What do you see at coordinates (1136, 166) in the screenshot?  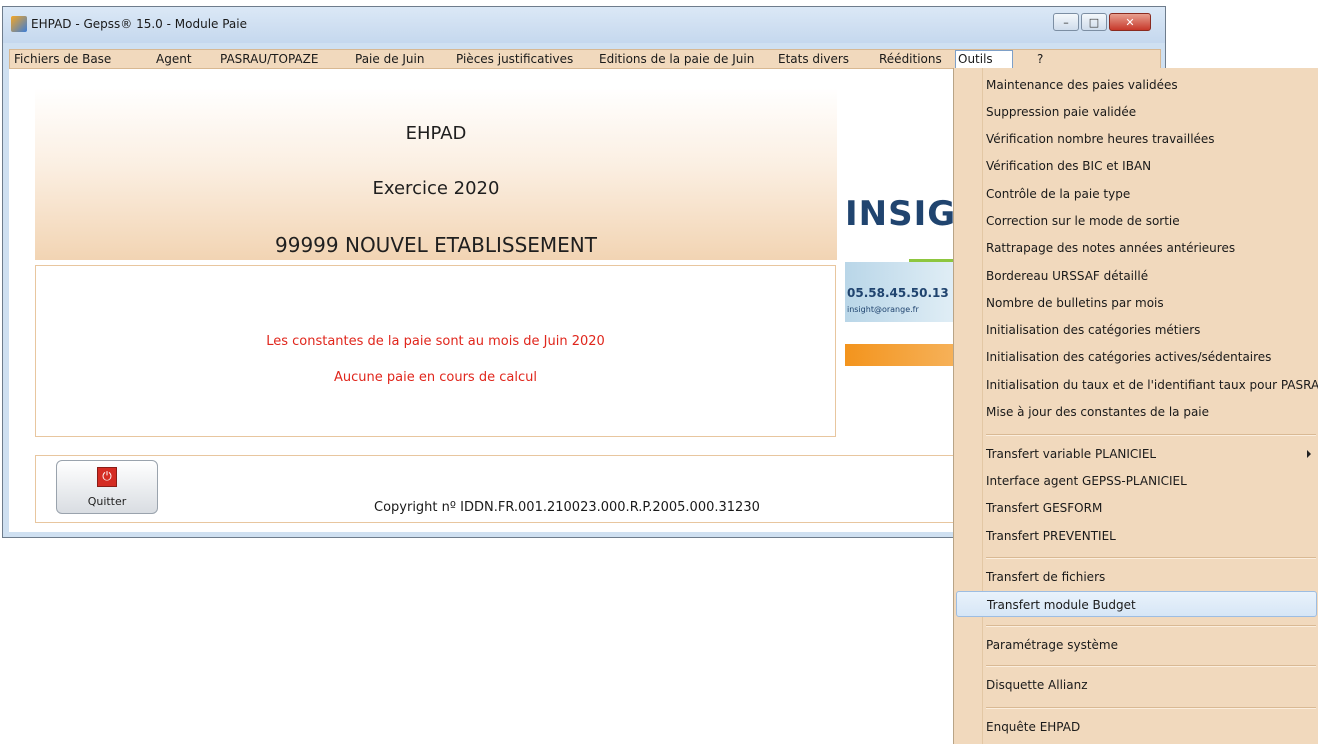 I see `menu-item-verif-bic: Vérification des BIC et IBAN` at bounding box center [1136, 166].